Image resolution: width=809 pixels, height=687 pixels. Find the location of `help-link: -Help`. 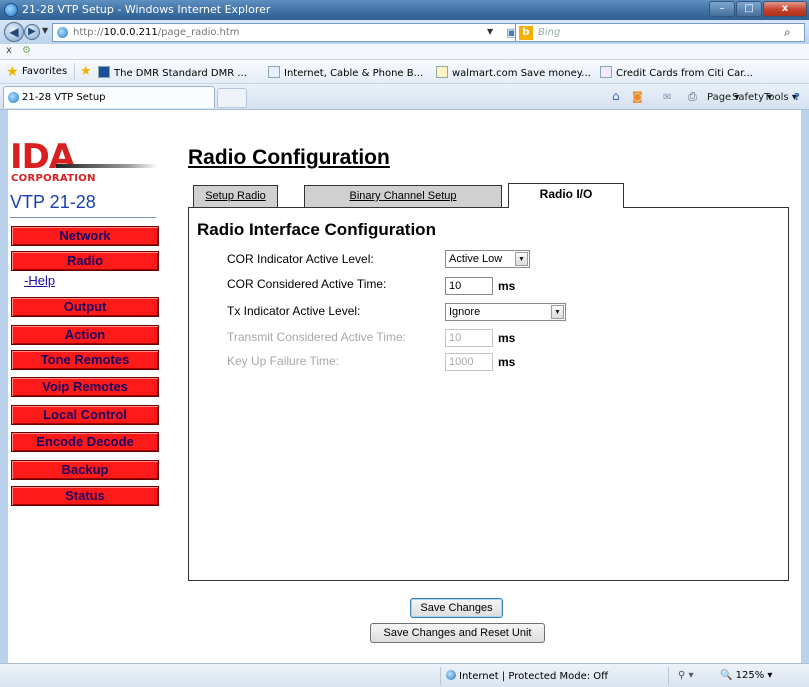

help-link: -Help is located at coordinates (39, 280).